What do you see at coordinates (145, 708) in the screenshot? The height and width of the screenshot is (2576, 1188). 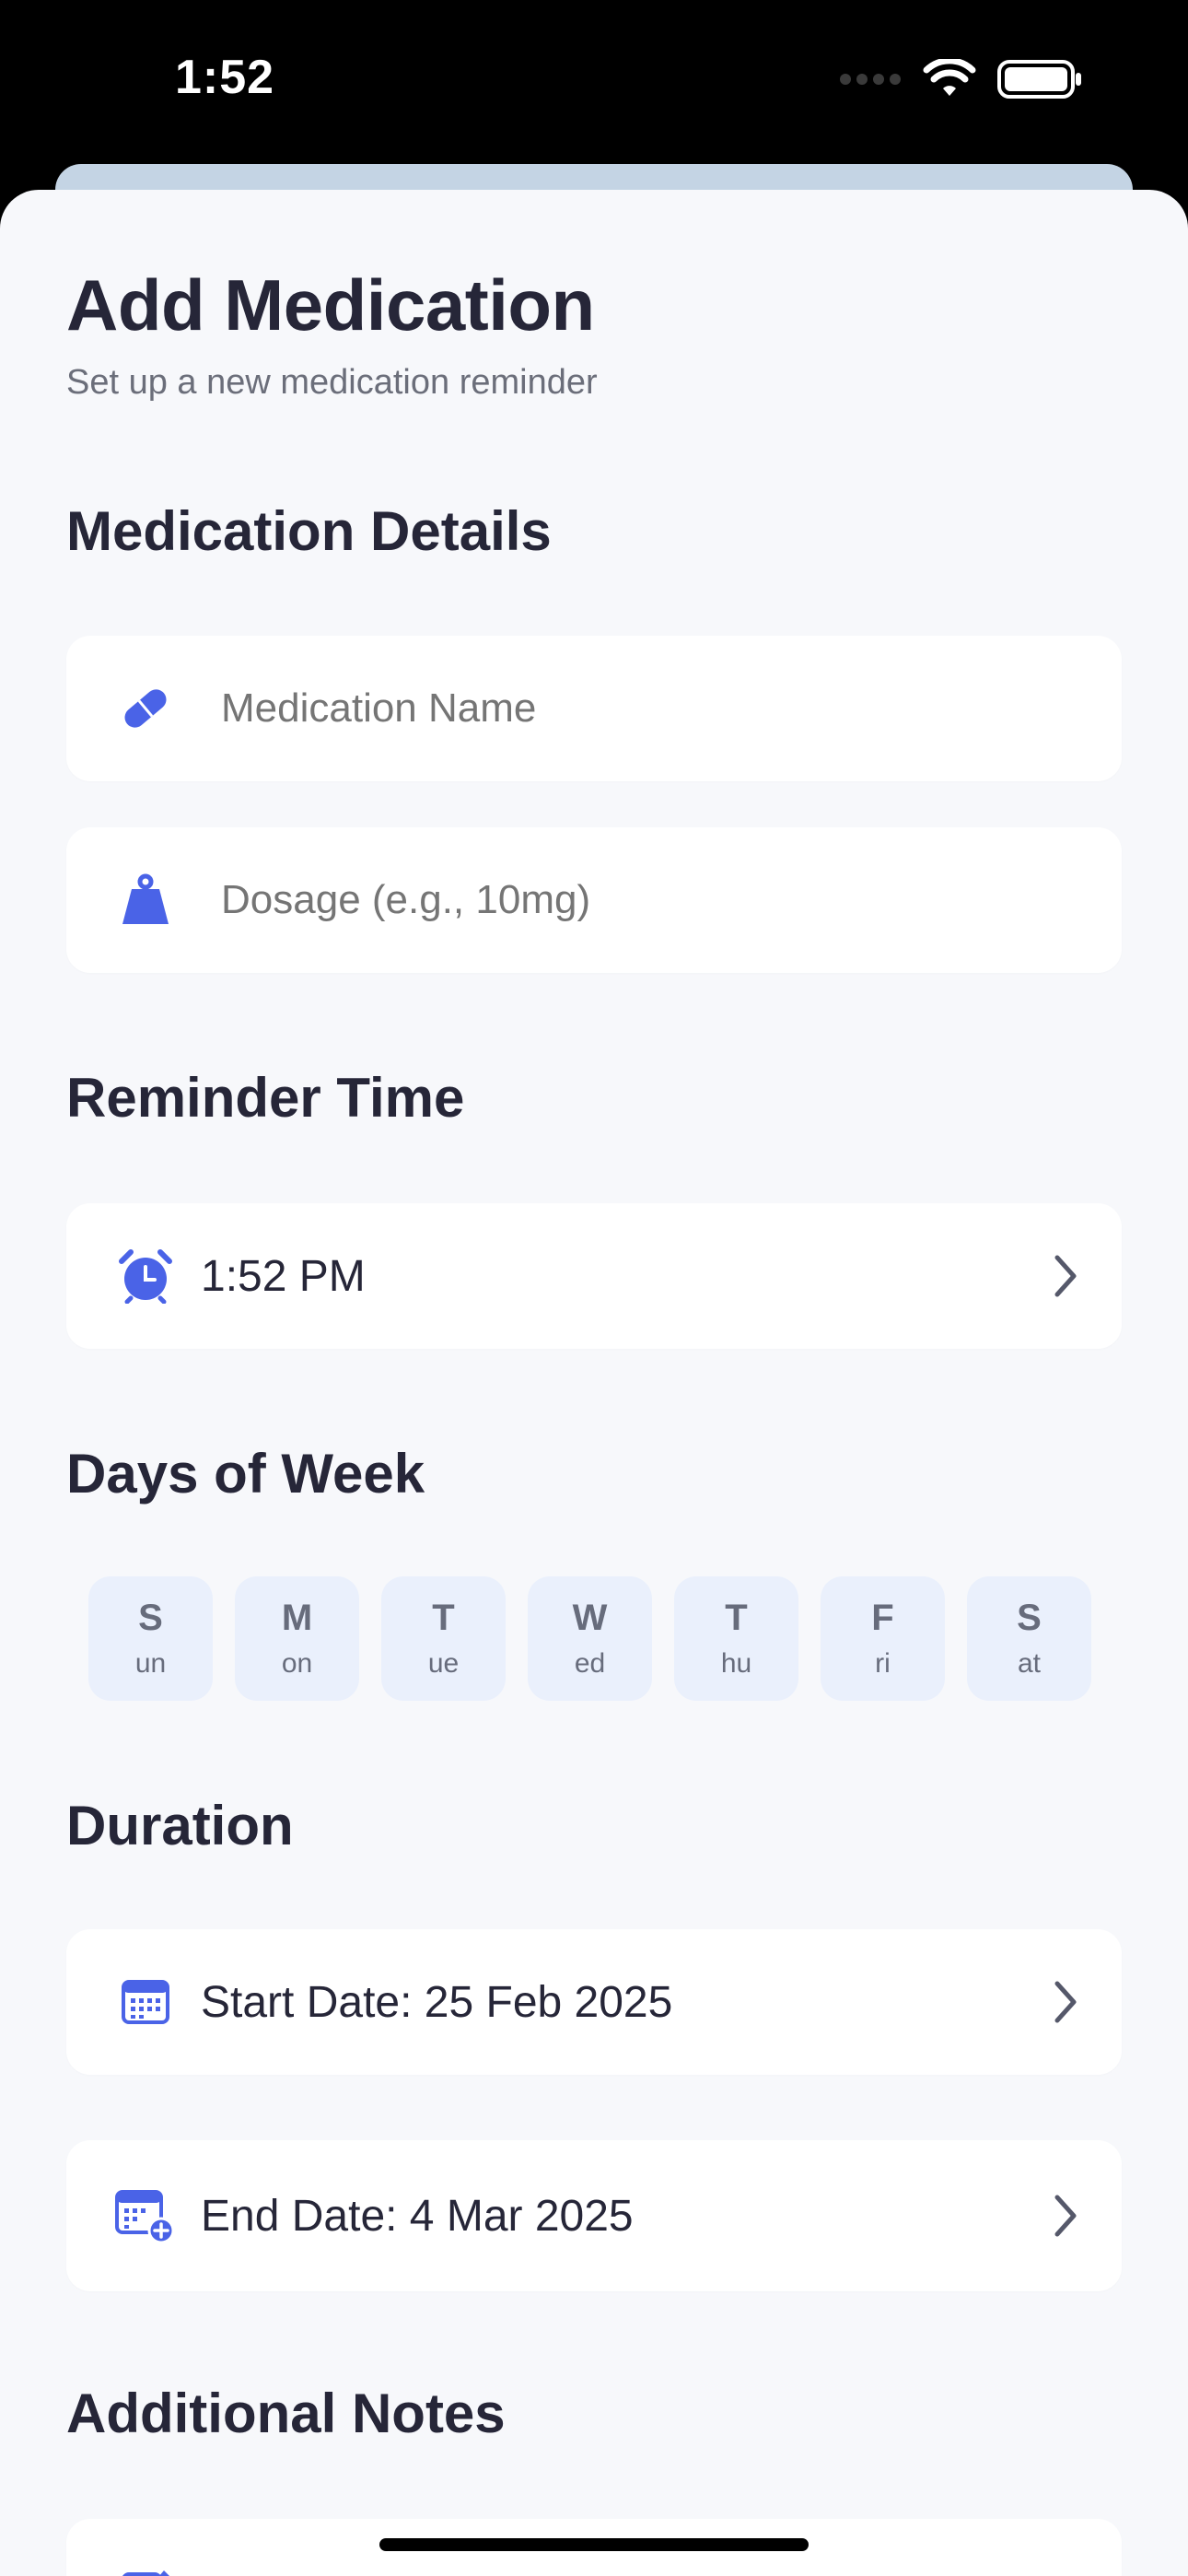 I see `pill-icon` at bounding box center [145, 708].